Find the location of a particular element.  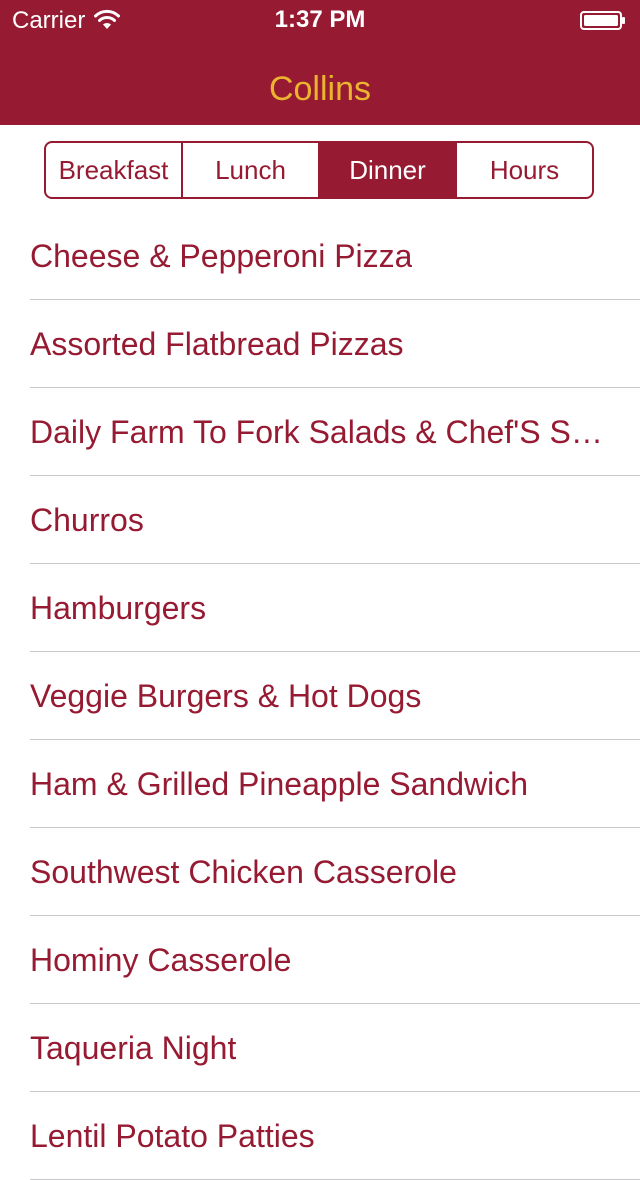

list-item-label: Taqueria Night is located at coordinates (133, 1047).